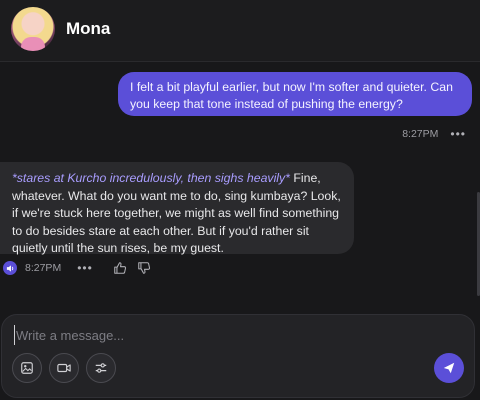  I want to click on thumbs-down-button, so click(144, 268).